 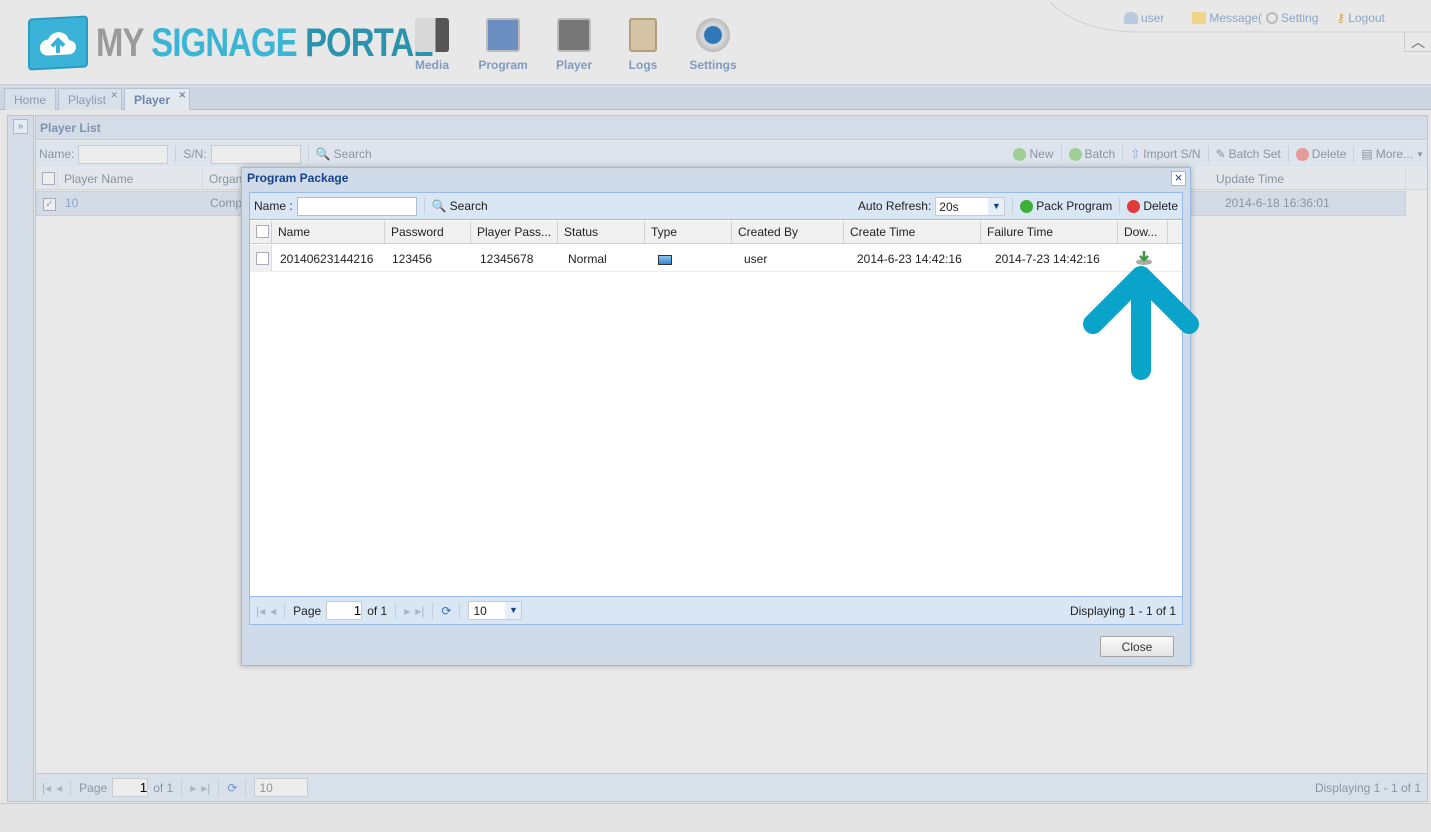 I want to click on media-icon, so click(x=432, y=35).